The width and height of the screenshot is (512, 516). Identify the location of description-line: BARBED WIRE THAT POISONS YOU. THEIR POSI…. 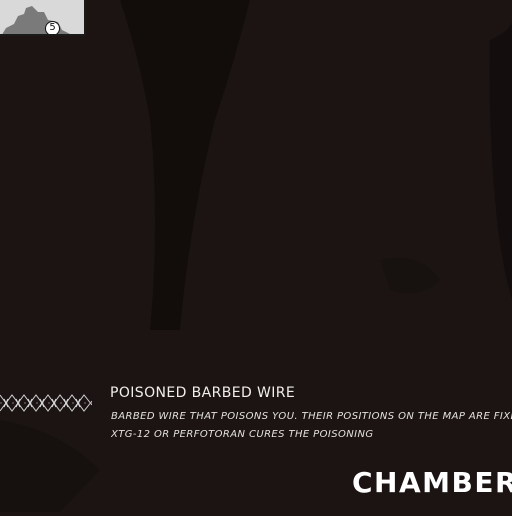
(311, 416).